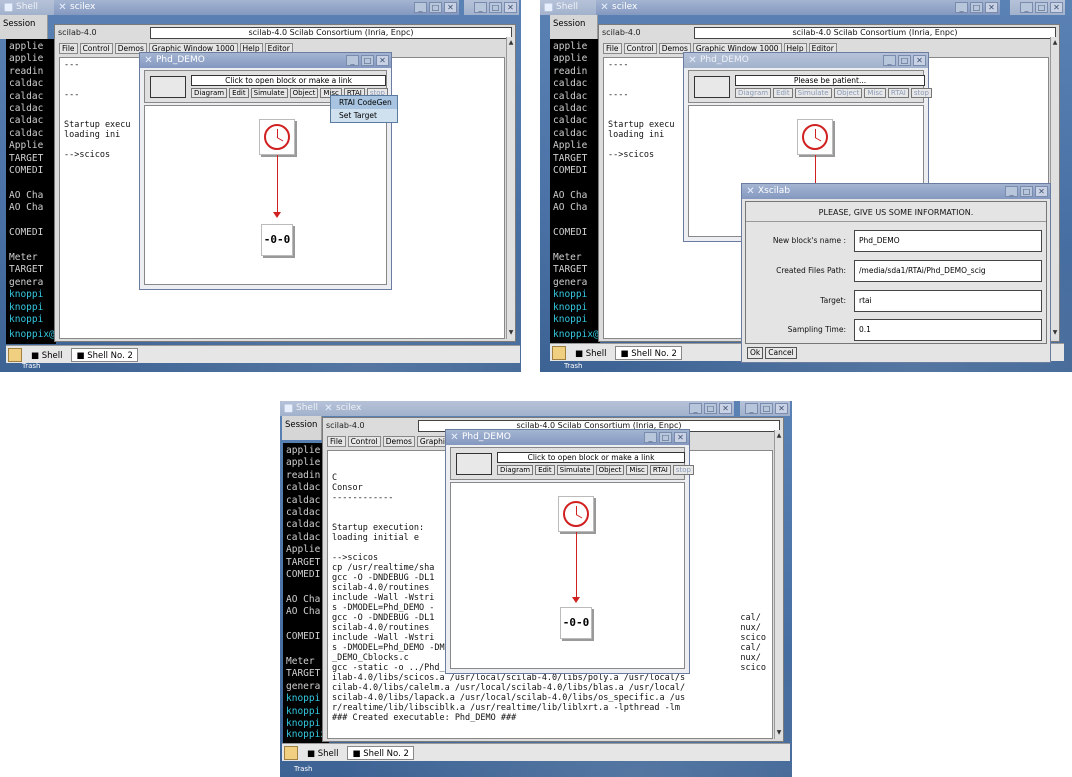 The width and height of the screenshot is (1072, 777). I want to click on sampling-time-input: 0.1, so click(948, 330).